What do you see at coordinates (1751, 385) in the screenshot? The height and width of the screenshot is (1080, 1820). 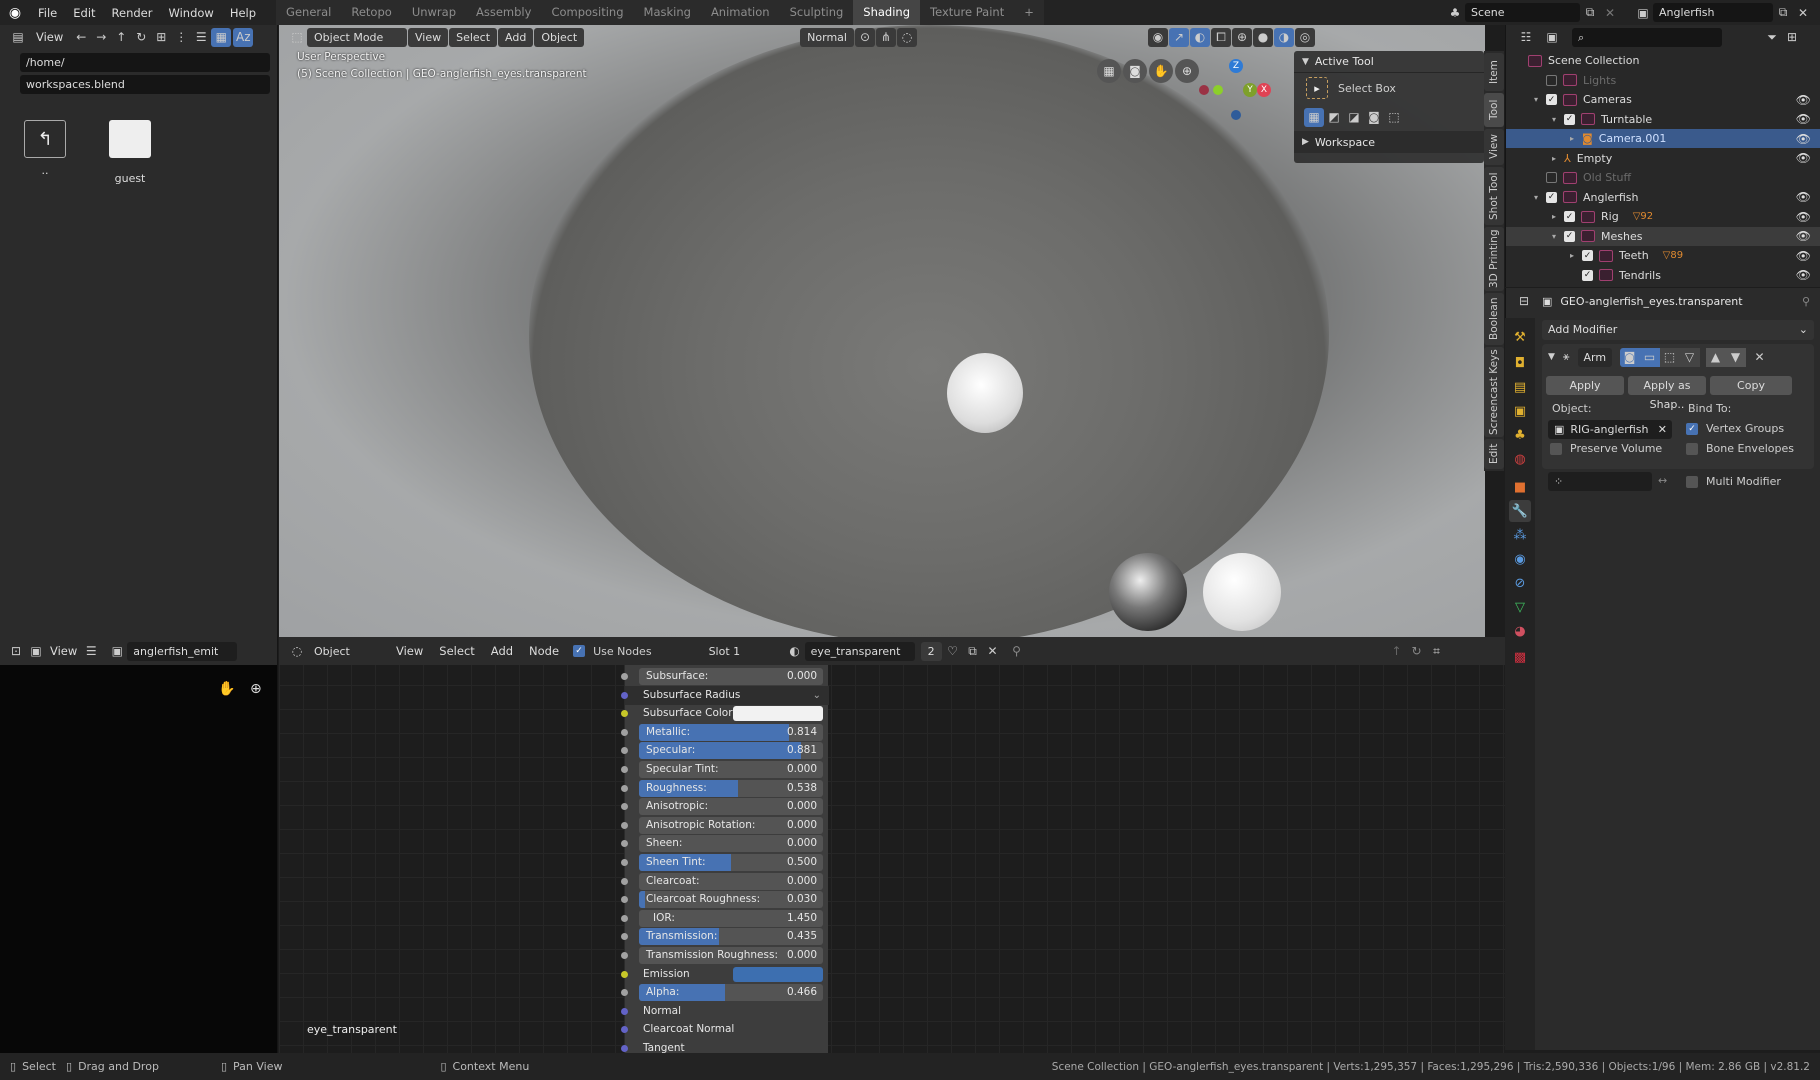 I see `copy-button: Copy` at bounding box center [1751, 385].